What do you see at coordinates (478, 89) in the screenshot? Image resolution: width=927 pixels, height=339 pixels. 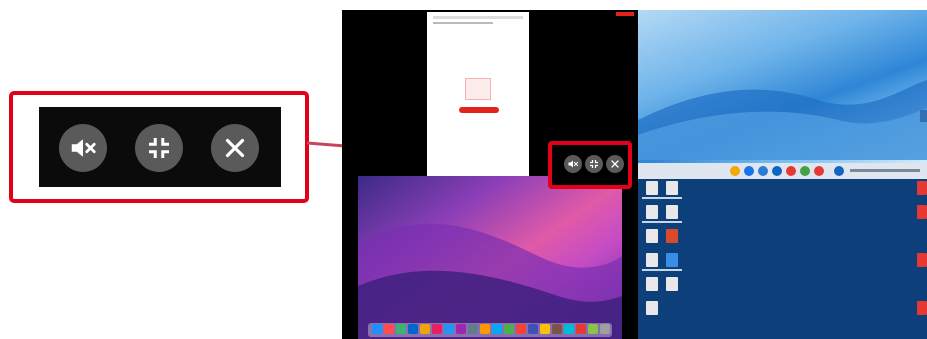 I see `phone-illustration` at bounding box center [478, 89].